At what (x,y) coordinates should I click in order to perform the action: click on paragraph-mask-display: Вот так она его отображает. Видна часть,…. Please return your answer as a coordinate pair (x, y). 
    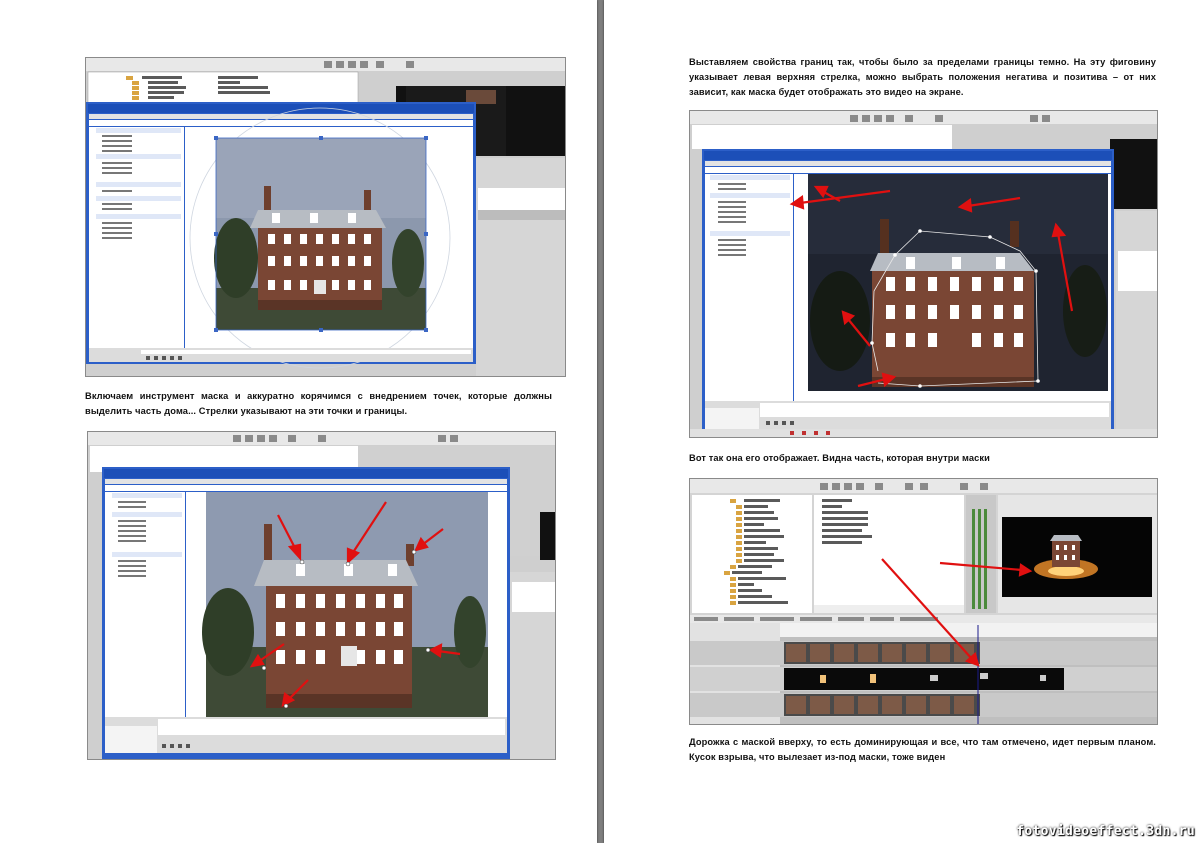
    Looking at the image, I should click on (839, 458).